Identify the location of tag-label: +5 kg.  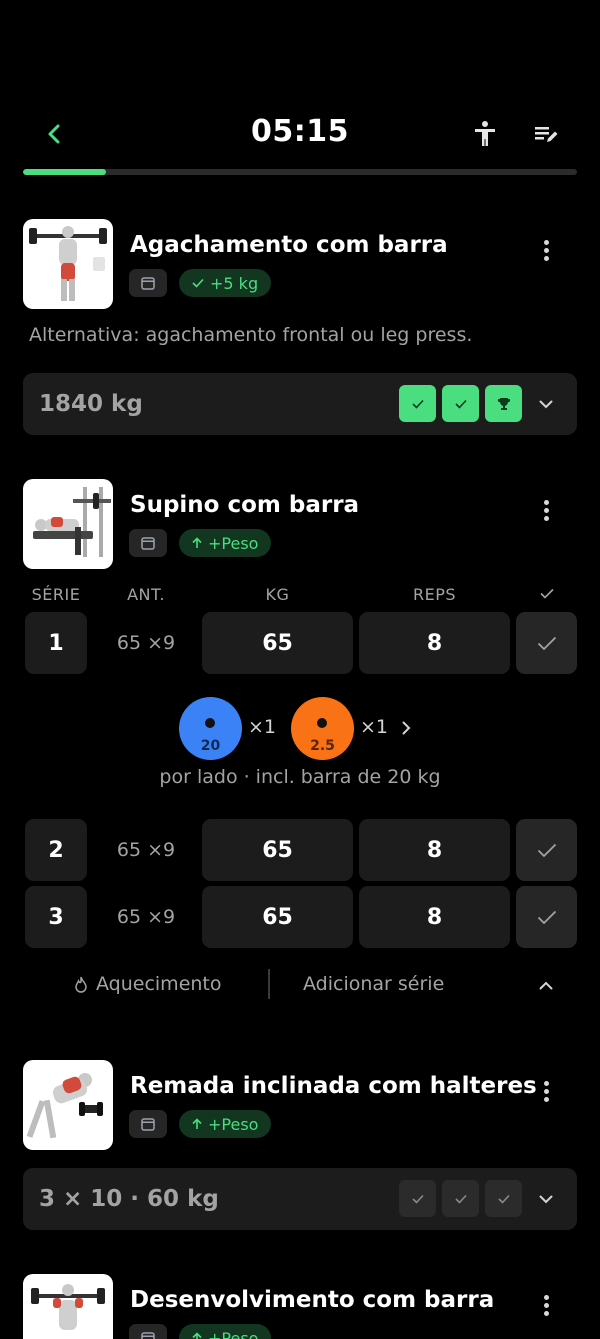
(234, 283).